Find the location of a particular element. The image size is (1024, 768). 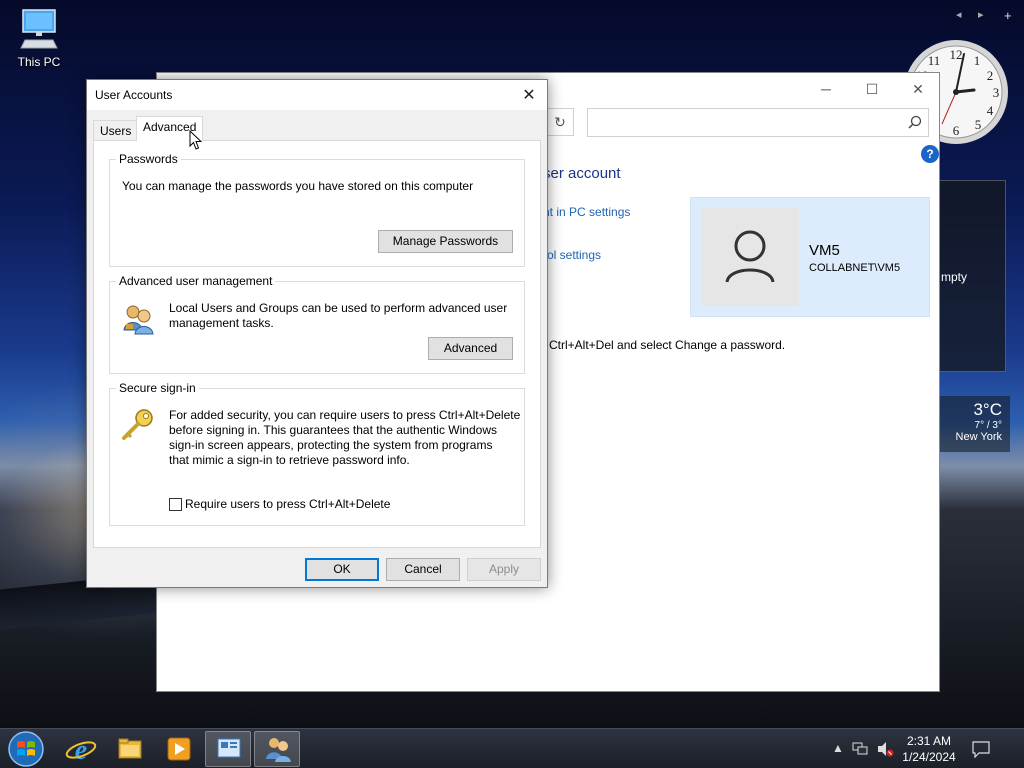

advanced-button: Advanced is located at coordinates (470, 348).